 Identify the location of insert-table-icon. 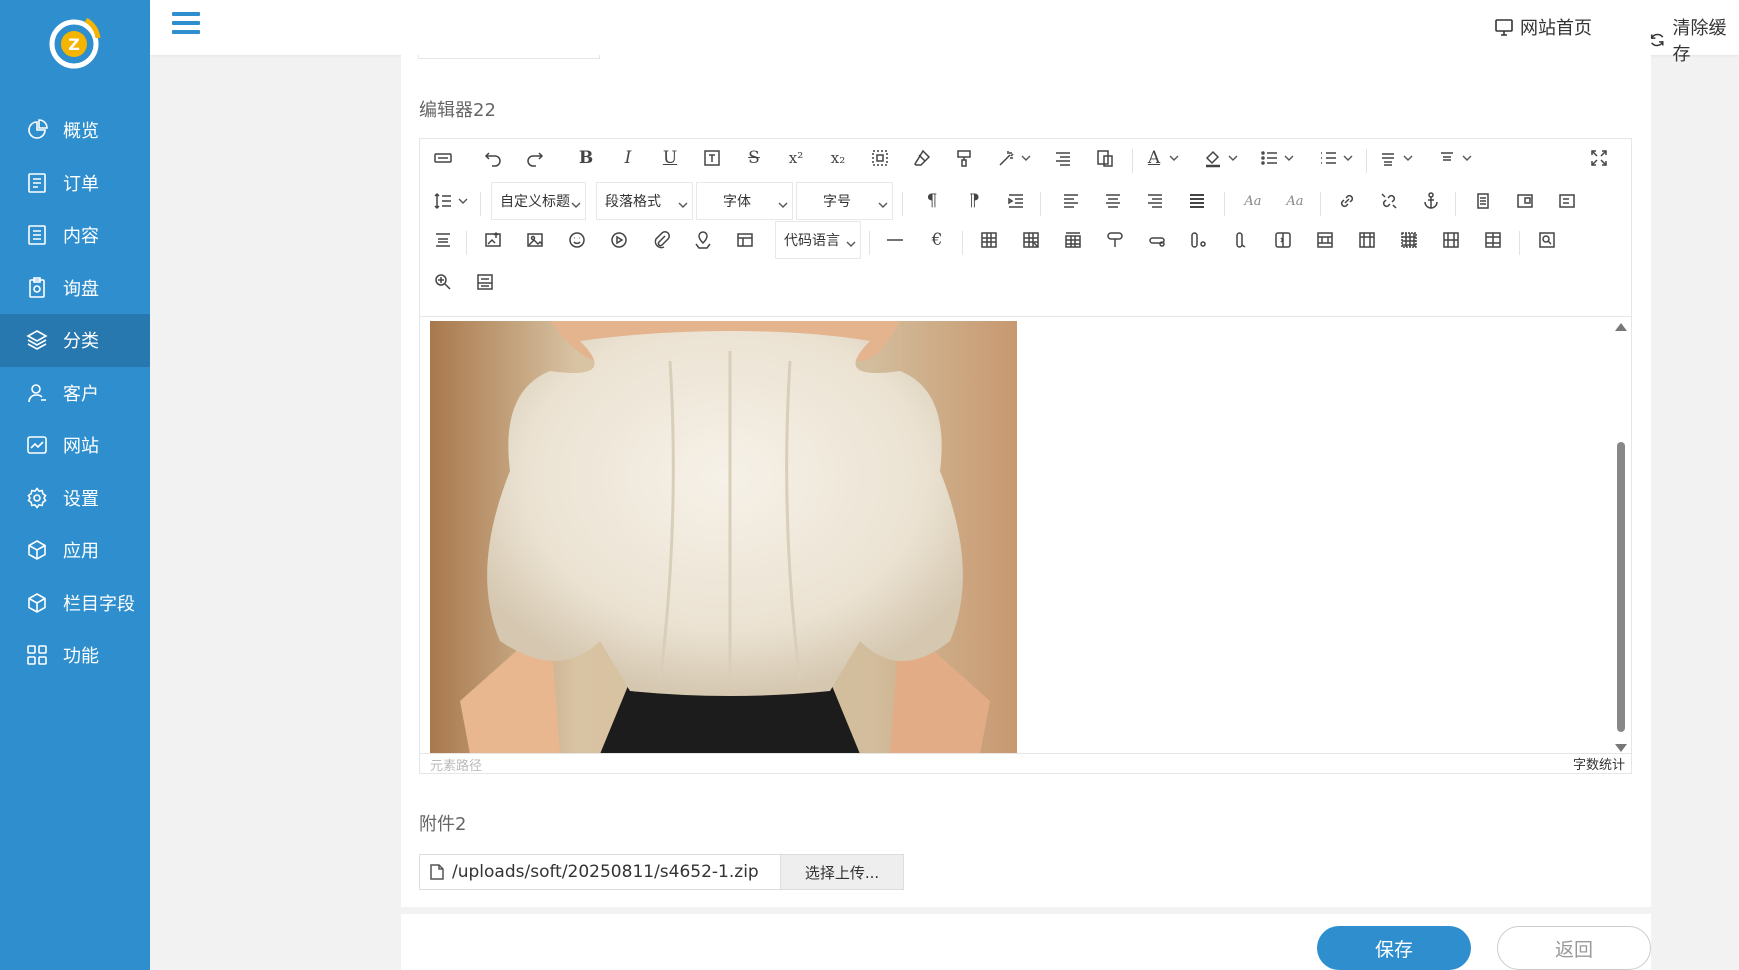
(989, 240).